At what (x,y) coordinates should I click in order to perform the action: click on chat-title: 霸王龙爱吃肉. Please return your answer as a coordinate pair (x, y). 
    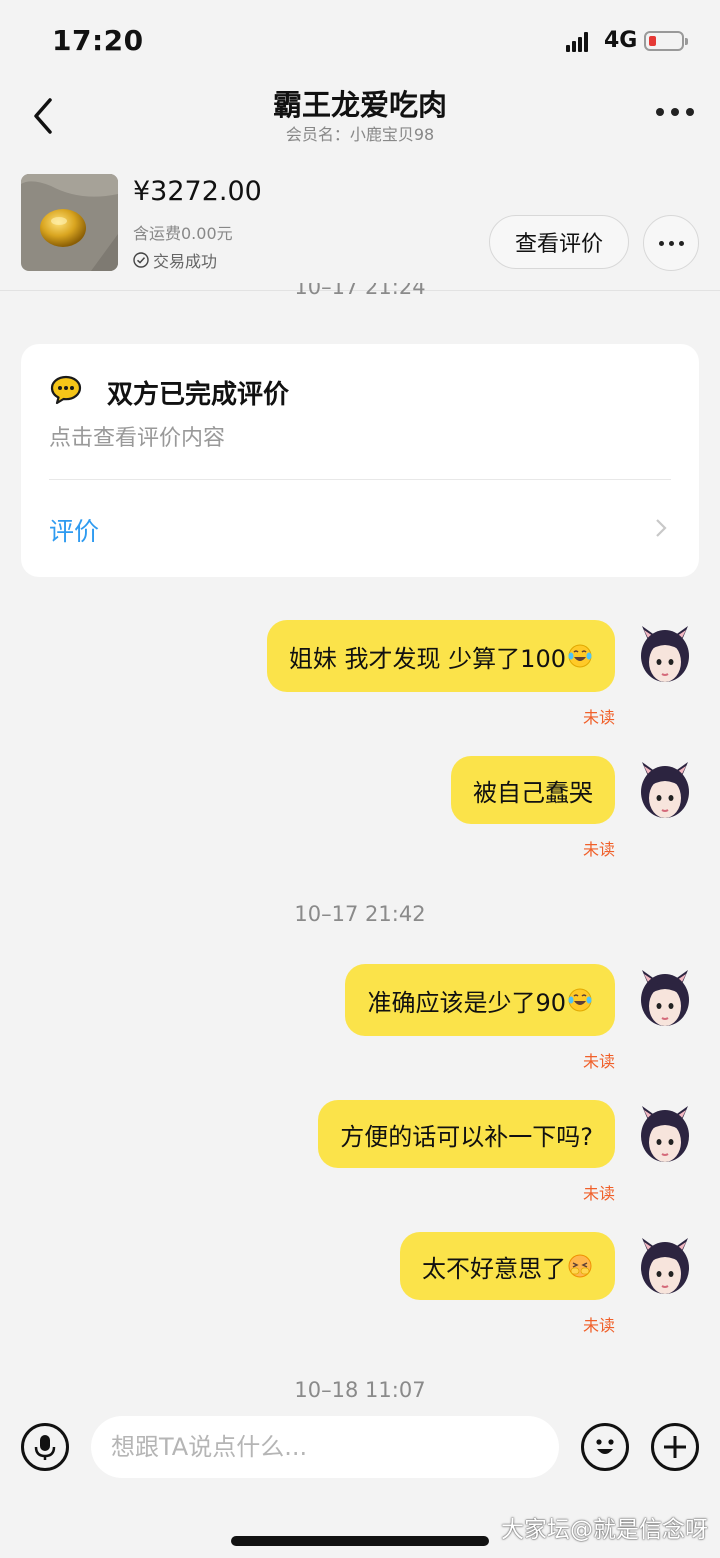
    Looking at the image, I should click on (359, 105).